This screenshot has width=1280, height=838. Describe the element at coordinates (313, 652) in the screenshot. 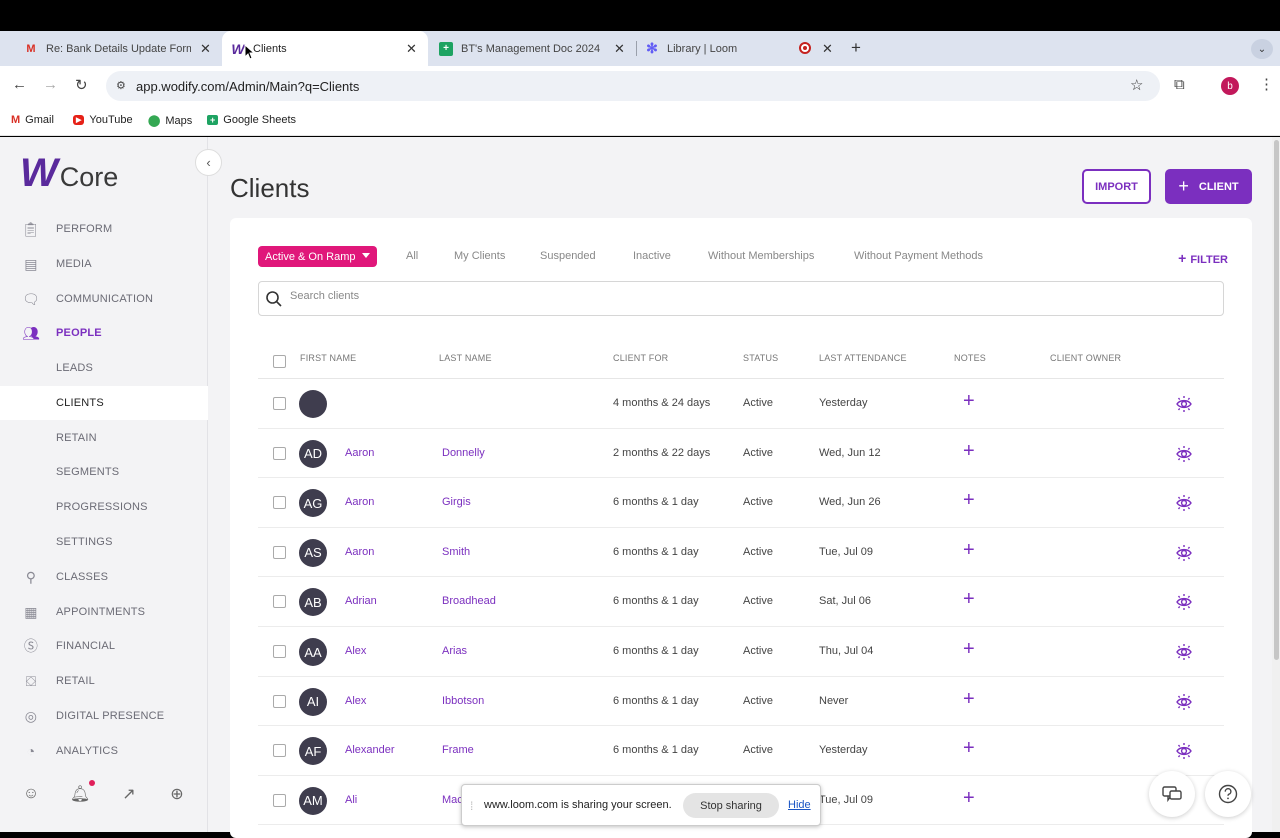

I see `avatar: AA` at that location.